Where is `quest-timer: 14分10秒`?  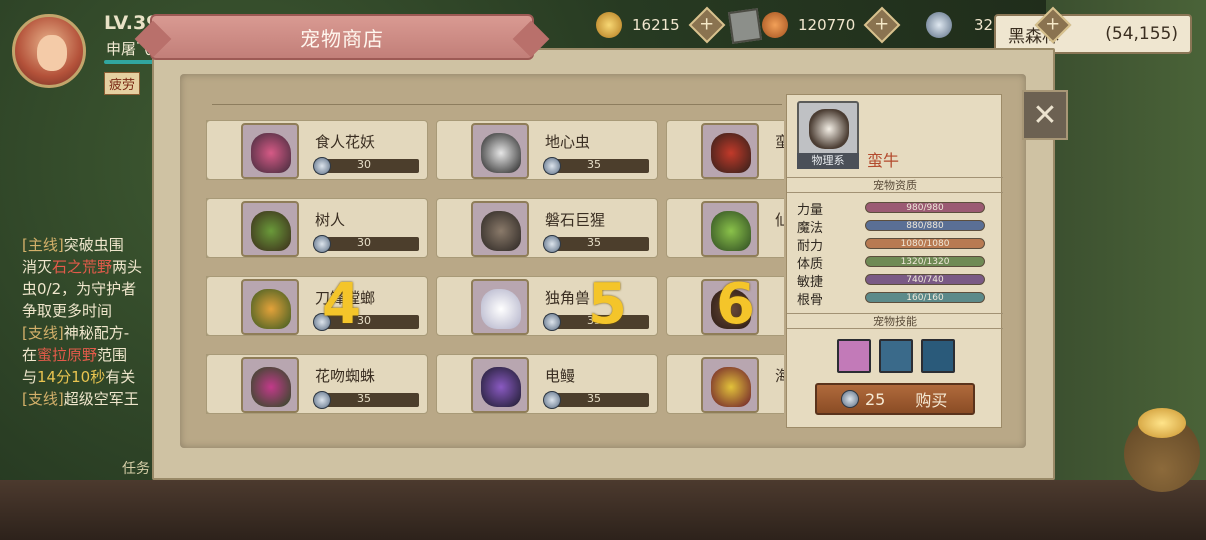
quest-timer: 14分10秒 is located at coordinates (71, 377).